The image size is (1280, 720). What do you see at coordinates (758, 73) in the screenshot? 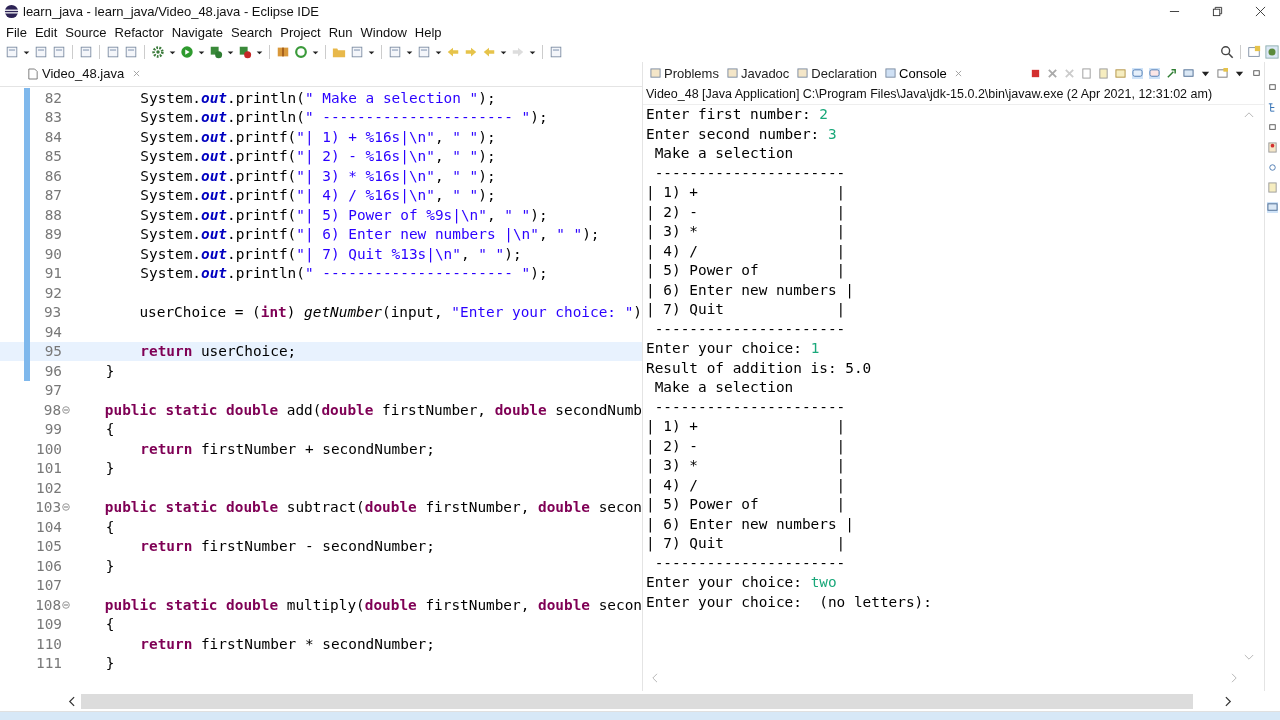
I see `view-tab: Javadoc` at bounding box center [758, 73].